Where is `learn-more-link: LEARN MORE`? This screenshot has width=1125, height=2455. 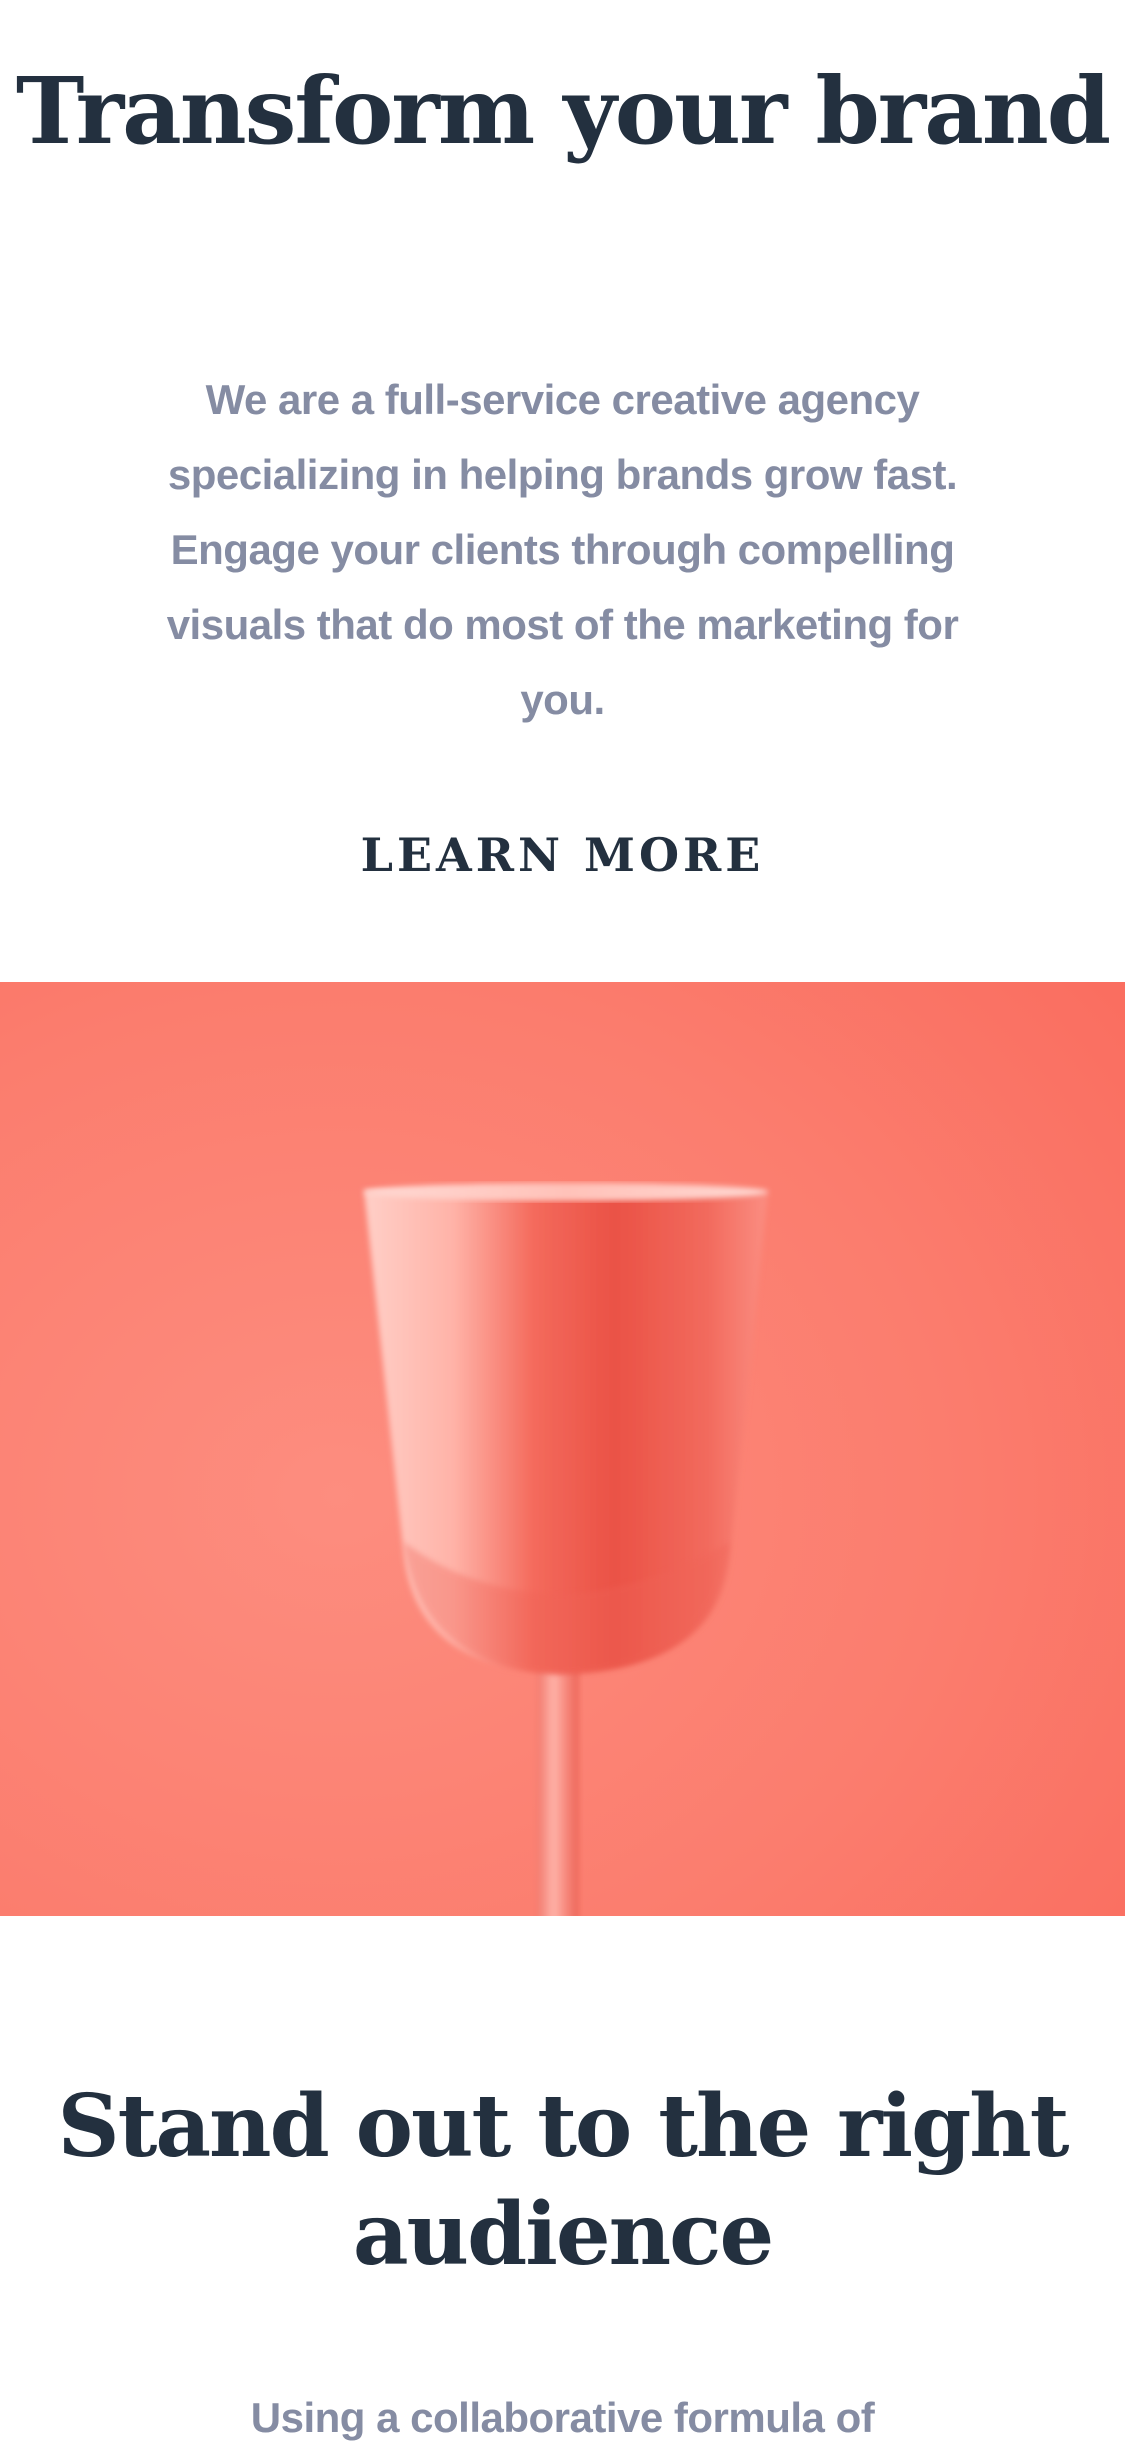
learn-more-link: LEARN MORE is located at coordinates (562, 855).